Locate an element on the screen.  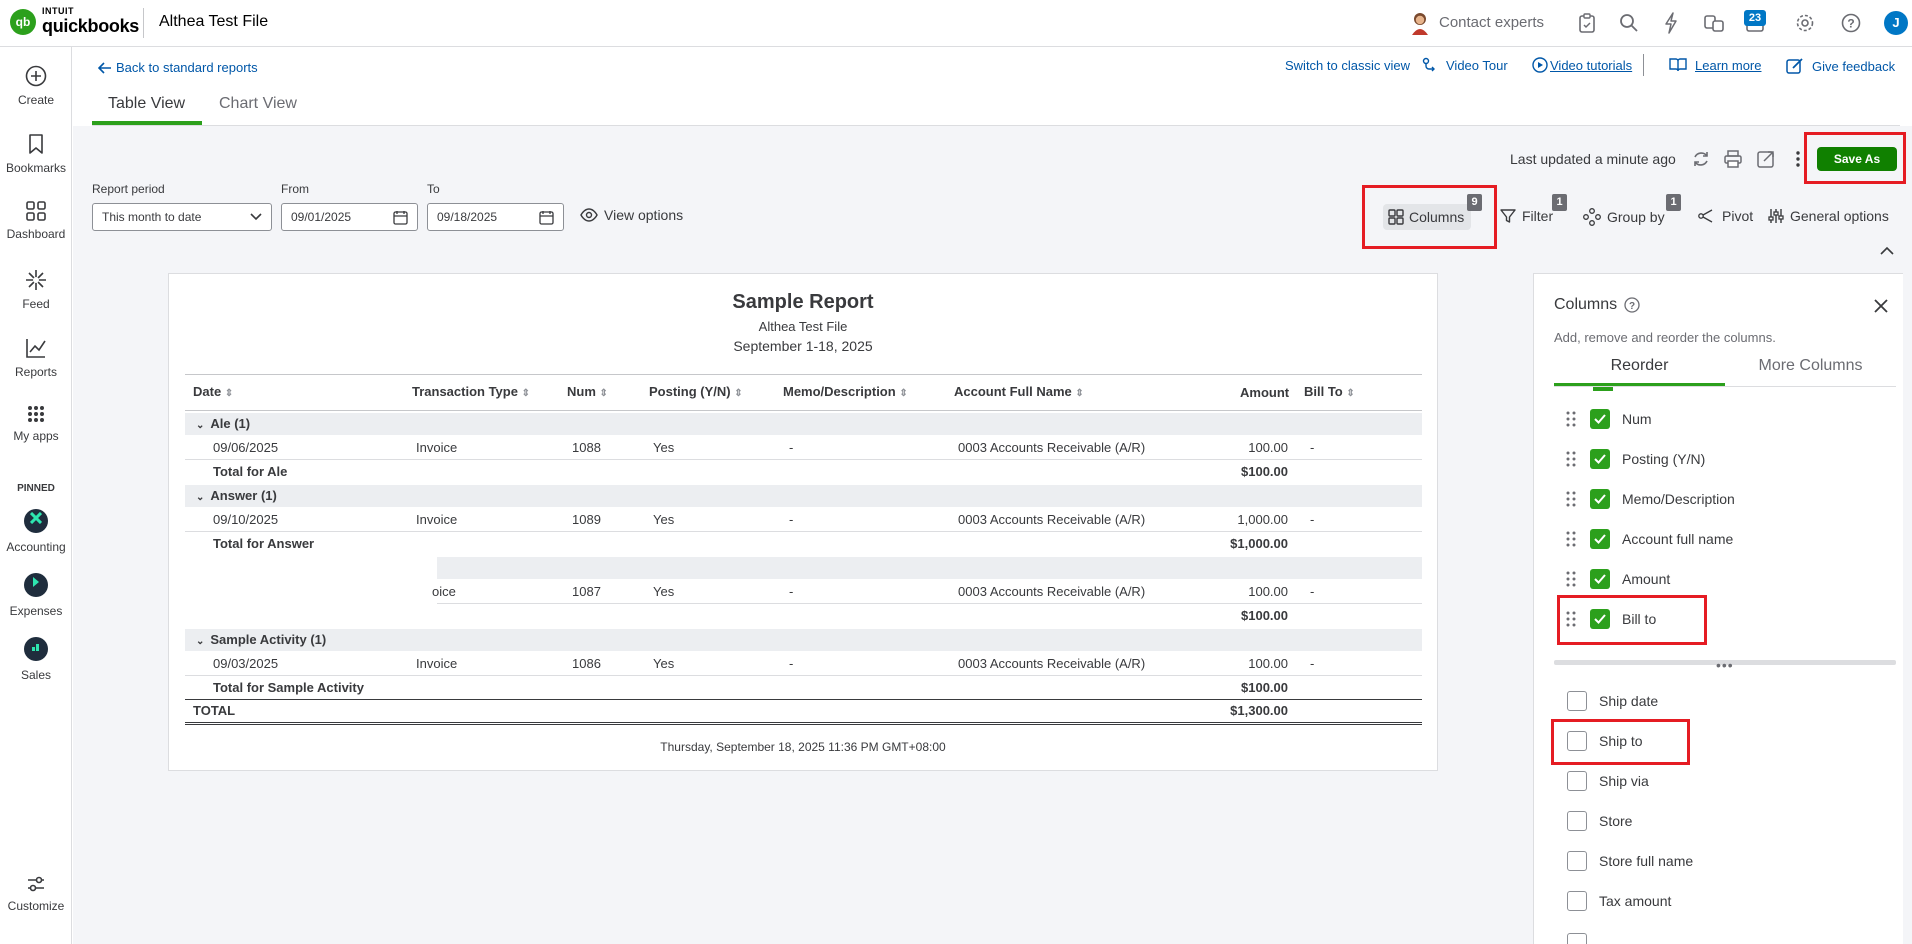
column-option-store-full-name: Store full name is located at coordinates (1630, 861).